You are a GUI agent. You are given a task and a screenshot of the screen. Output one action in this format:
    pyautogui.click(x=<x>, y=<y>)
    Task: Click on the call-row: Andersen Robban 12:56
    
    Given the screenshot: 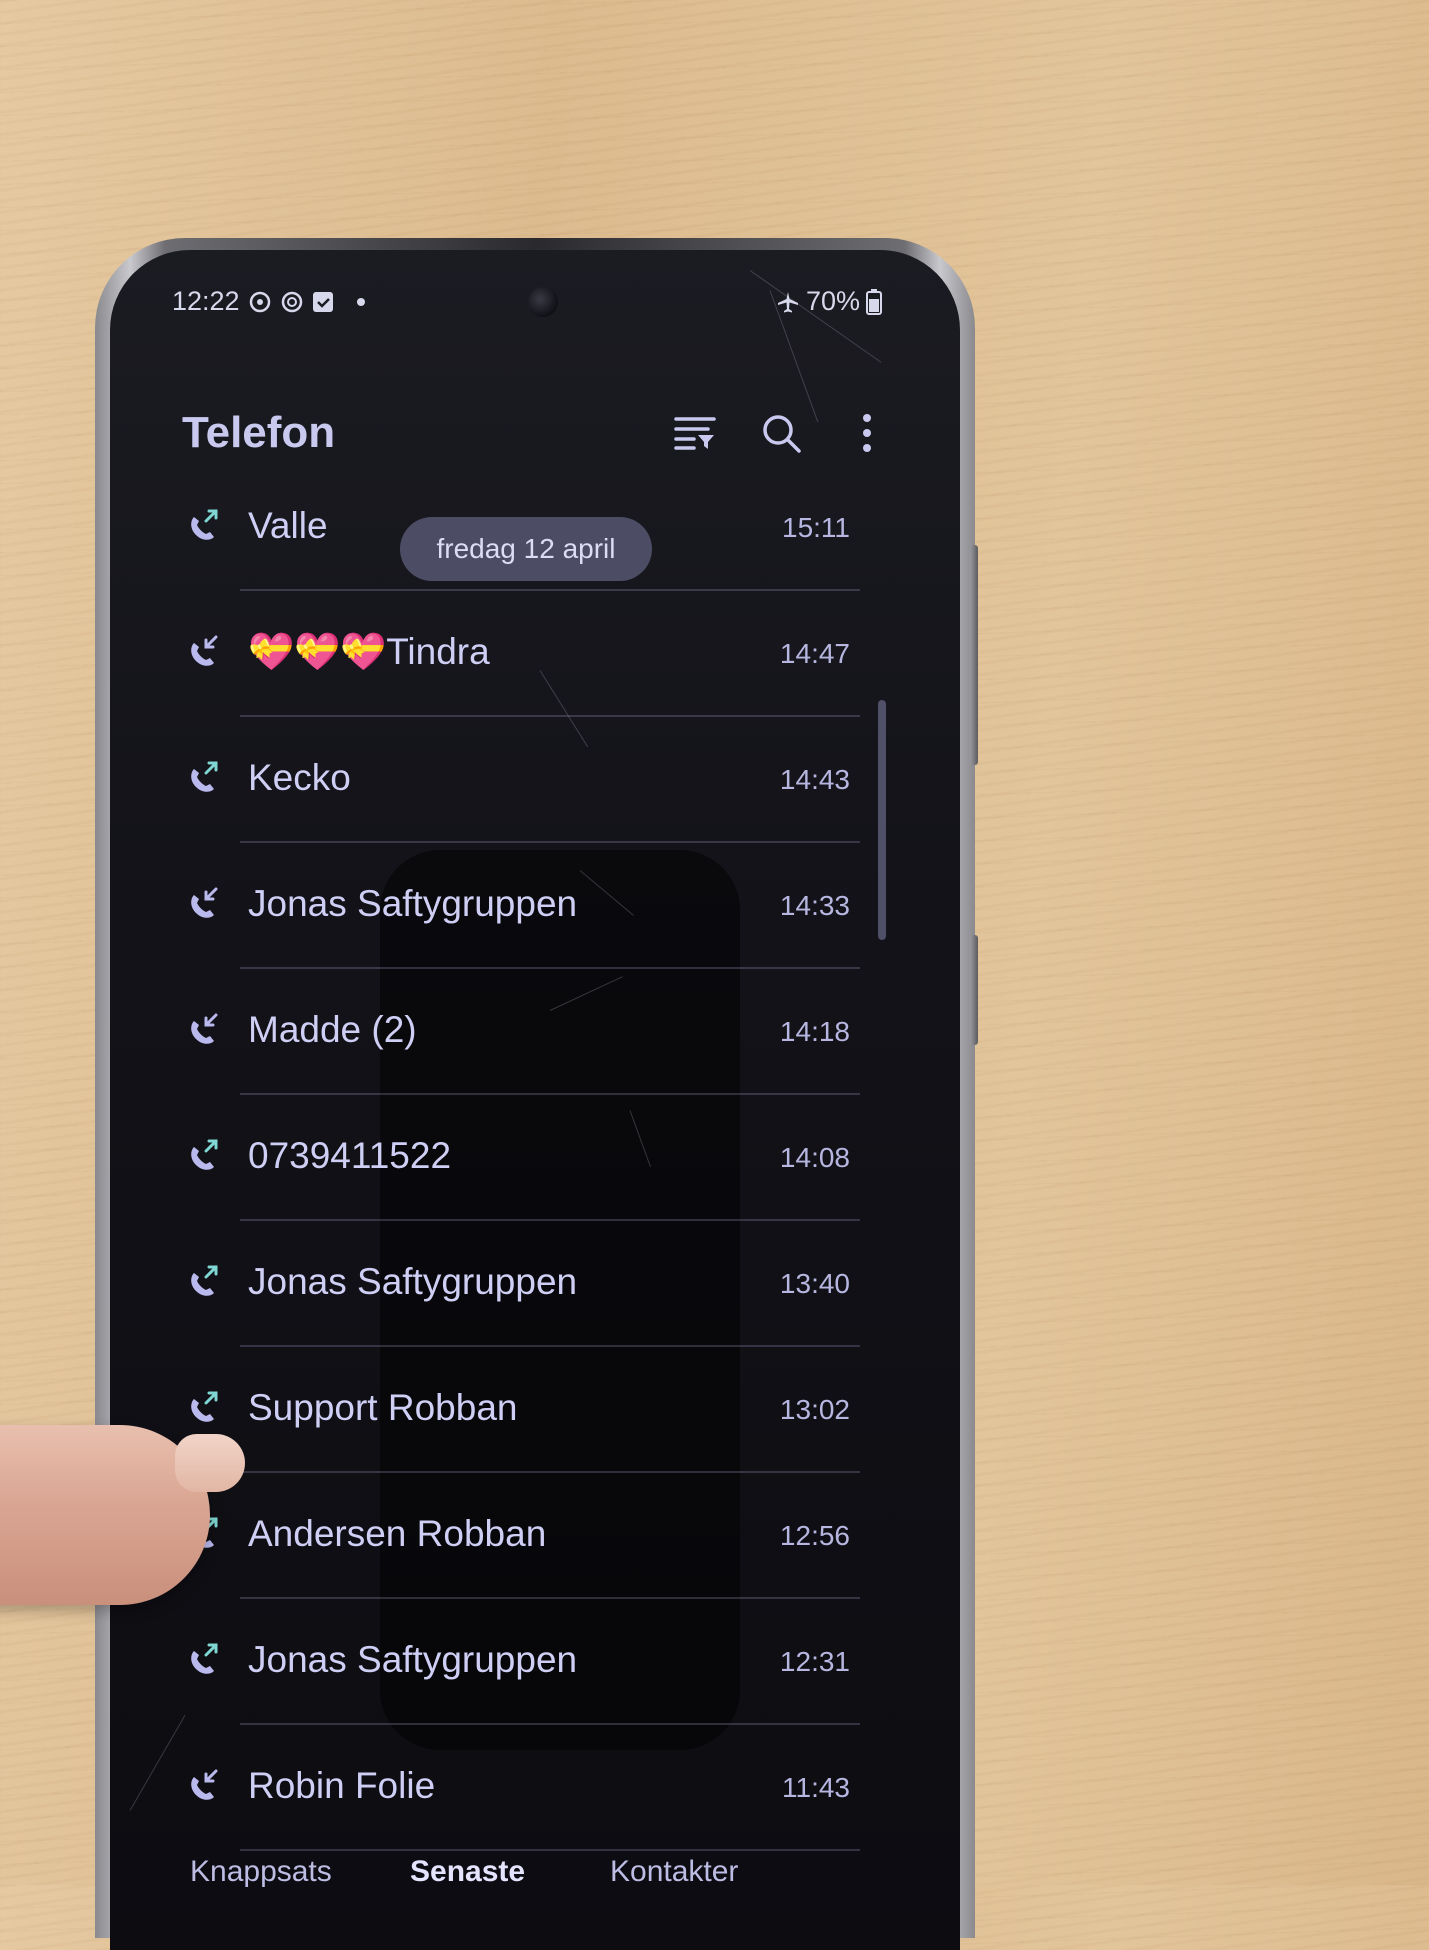 What is the action you would take?
    pyautogui.click(x=535, y=1536)
    